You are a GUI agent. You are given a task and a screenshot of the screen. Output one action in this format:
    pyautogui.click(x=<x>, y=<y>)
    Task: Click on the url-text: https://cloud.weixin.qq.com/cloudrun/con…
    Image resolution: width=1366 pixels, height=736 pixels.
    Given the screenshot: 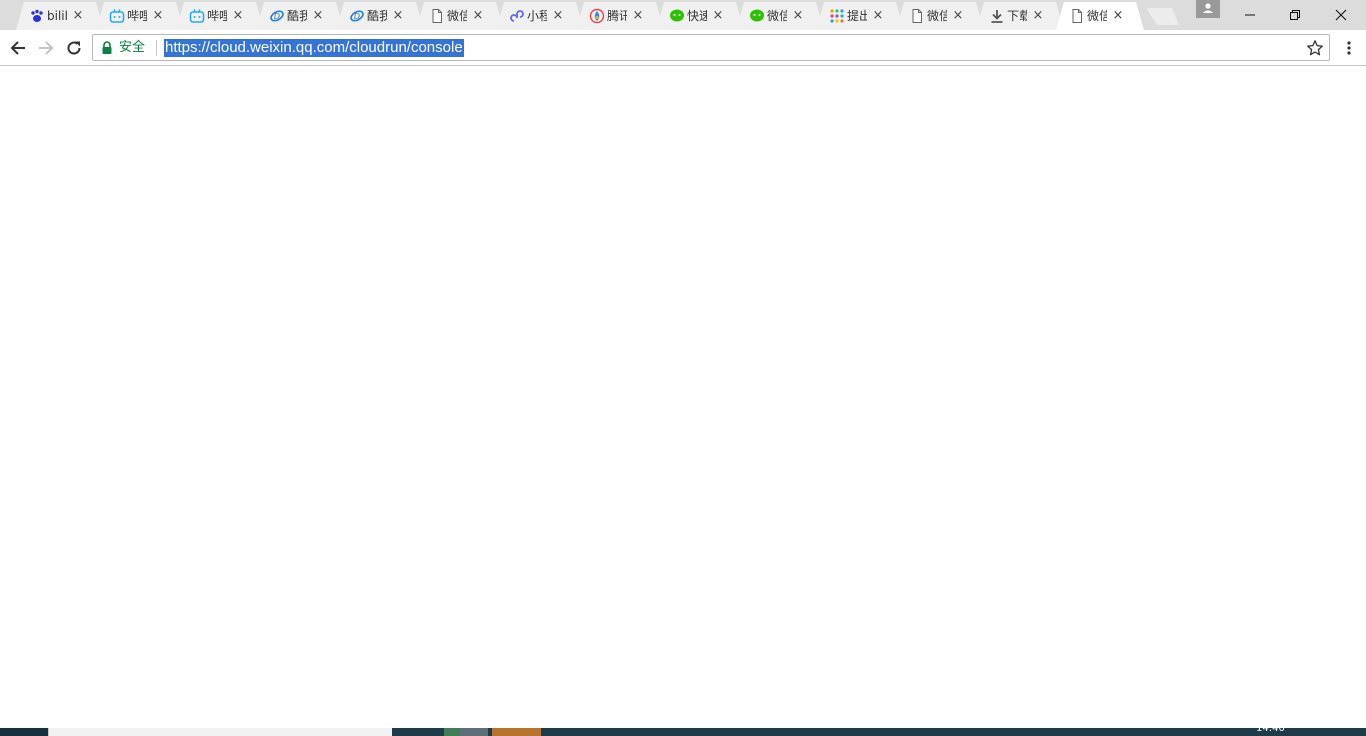 What is the action you would take?
    pyautogui.click(x=314, y=48)
    